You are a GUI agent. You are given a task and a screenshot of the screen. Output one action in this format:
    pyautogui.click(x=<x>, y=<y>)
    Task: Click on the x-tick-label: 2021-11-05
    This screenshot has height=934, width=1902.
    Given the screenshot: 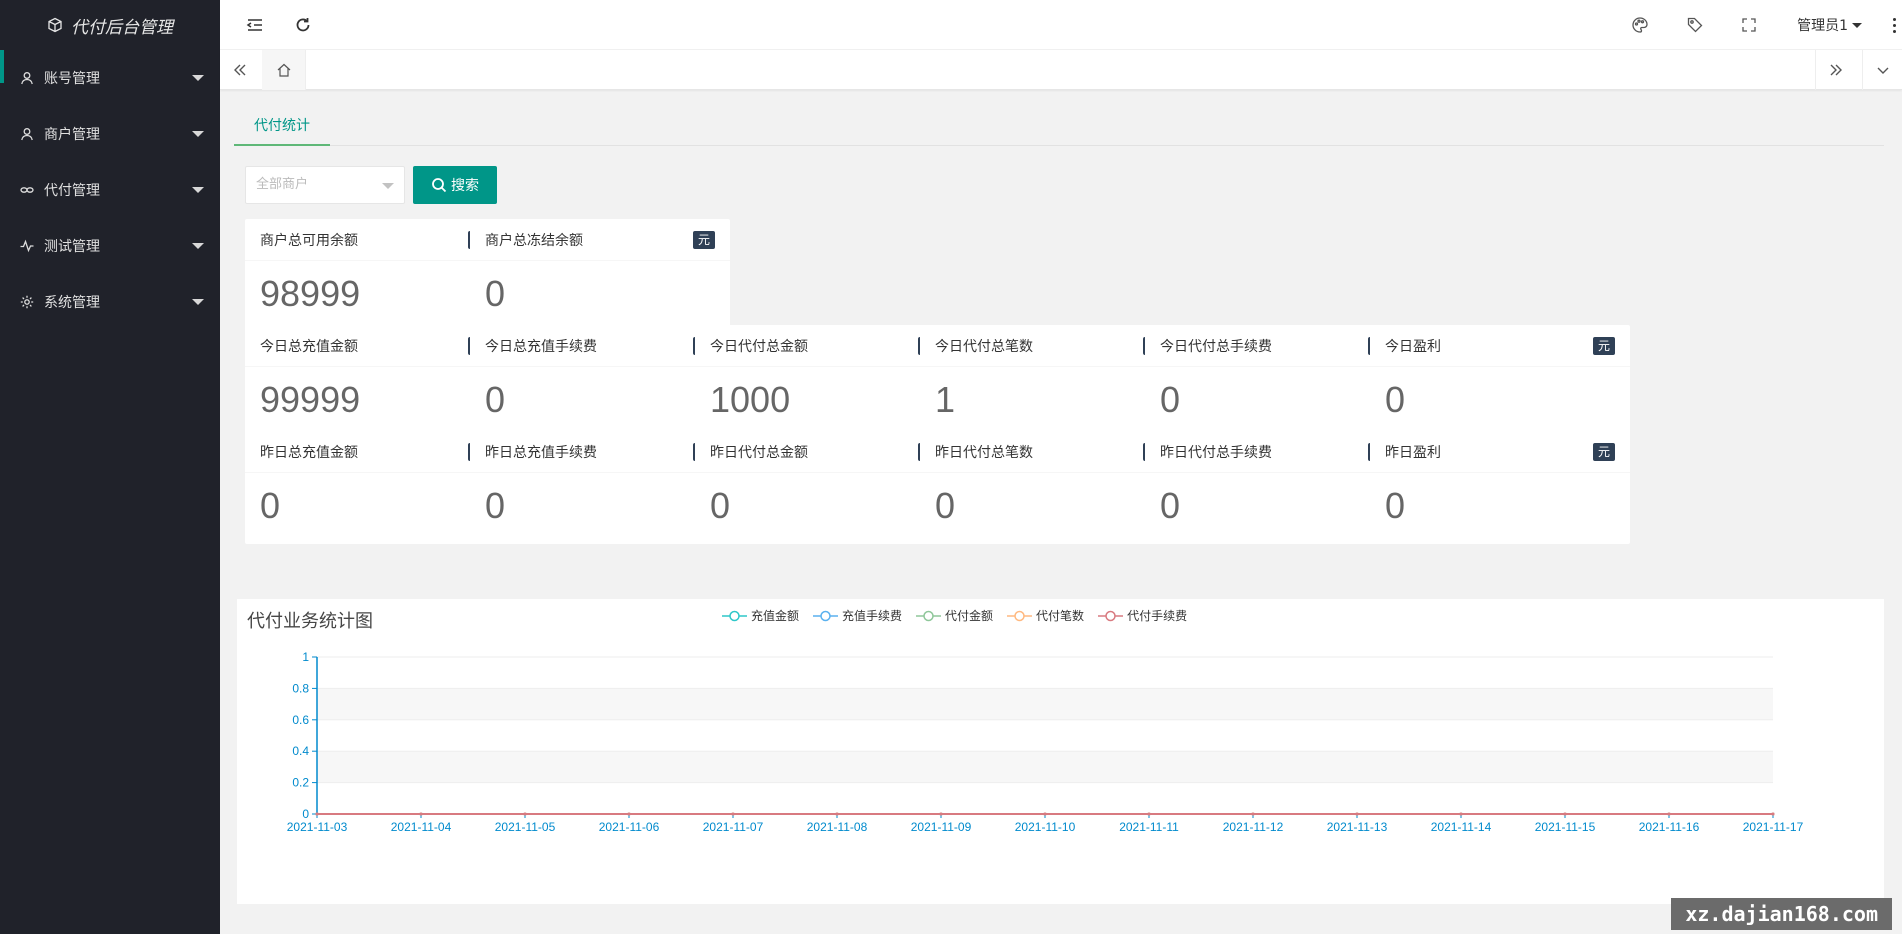 What is the action you would take?
    pyautogui.click(x=525, y=827)
    